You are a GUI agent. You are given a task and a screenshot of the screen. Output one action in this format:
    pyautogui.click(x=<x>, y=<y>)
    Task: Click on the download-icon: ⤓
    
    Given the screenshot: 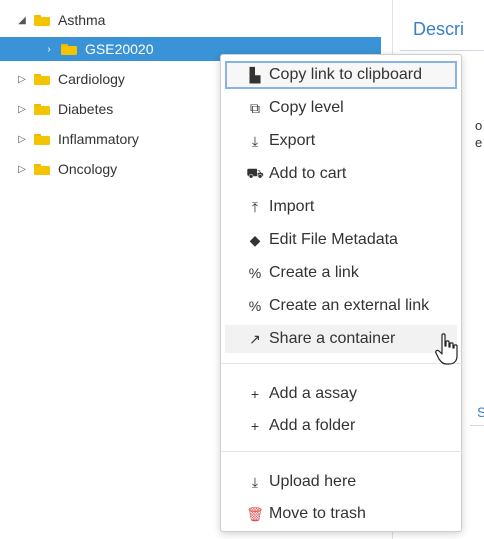 What is the action you would take?
    pyautogui.click(x=255, y=140)
    